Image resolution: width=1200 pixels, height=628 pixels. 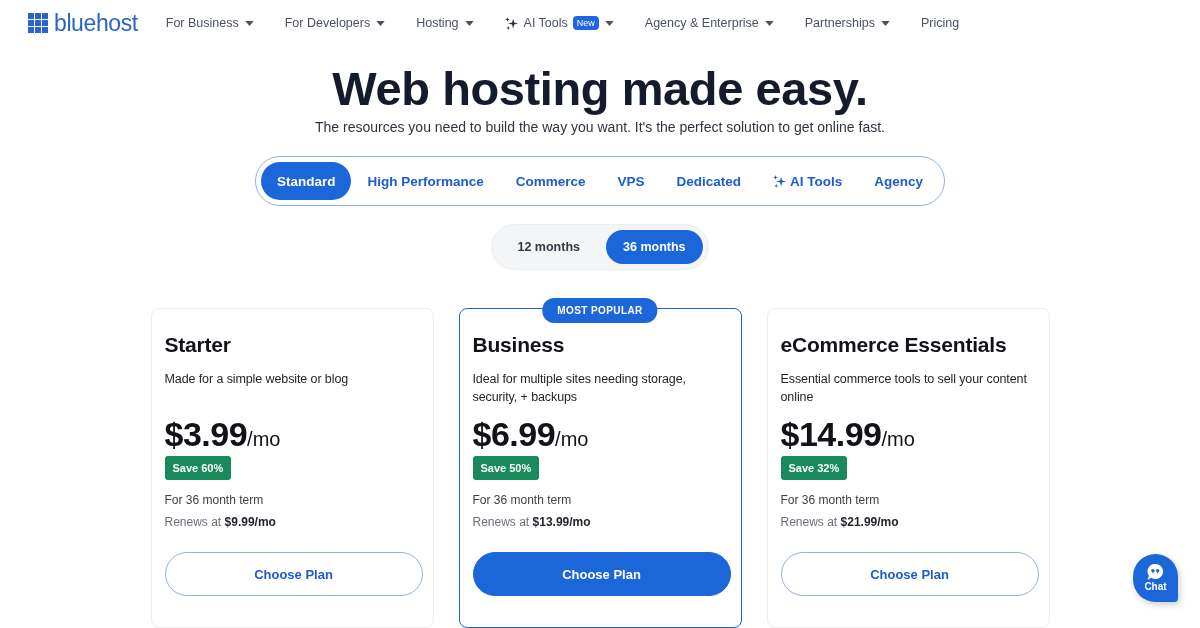 I want to click on term-option: 36 months, so click(x=654, y=247).